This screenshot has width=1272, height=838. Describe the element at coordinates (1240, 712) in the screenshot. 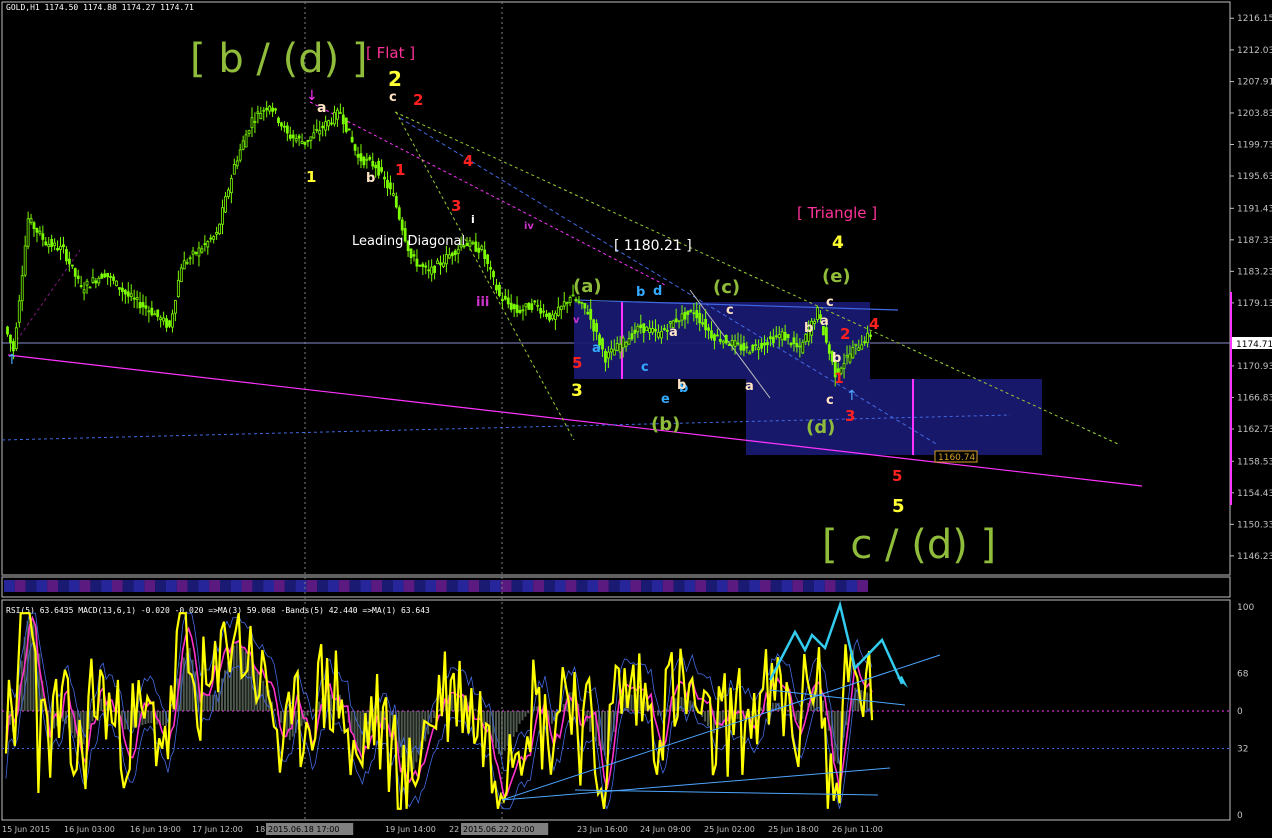

I see `indicator-tick-label: 0` at that location.